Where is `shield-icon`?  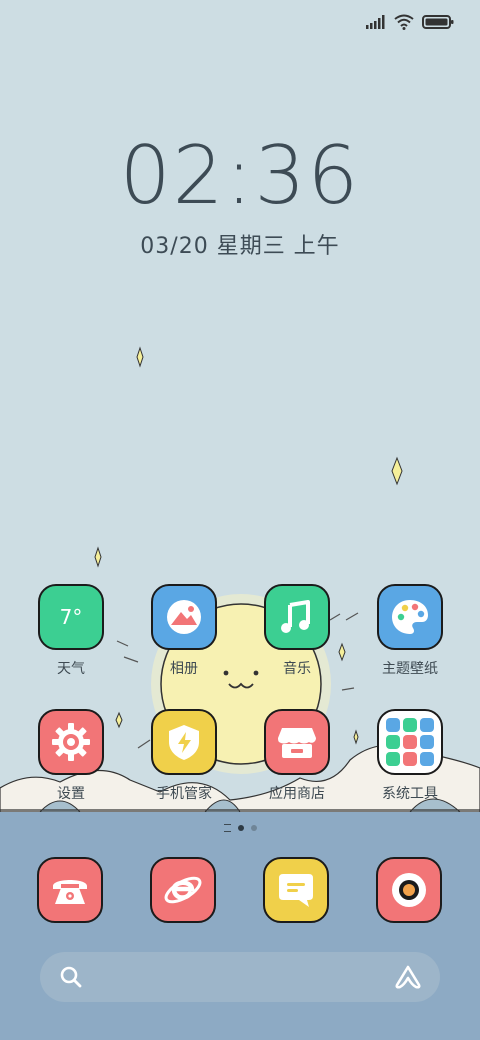 shield-icon is located at coordinates (184, 742).